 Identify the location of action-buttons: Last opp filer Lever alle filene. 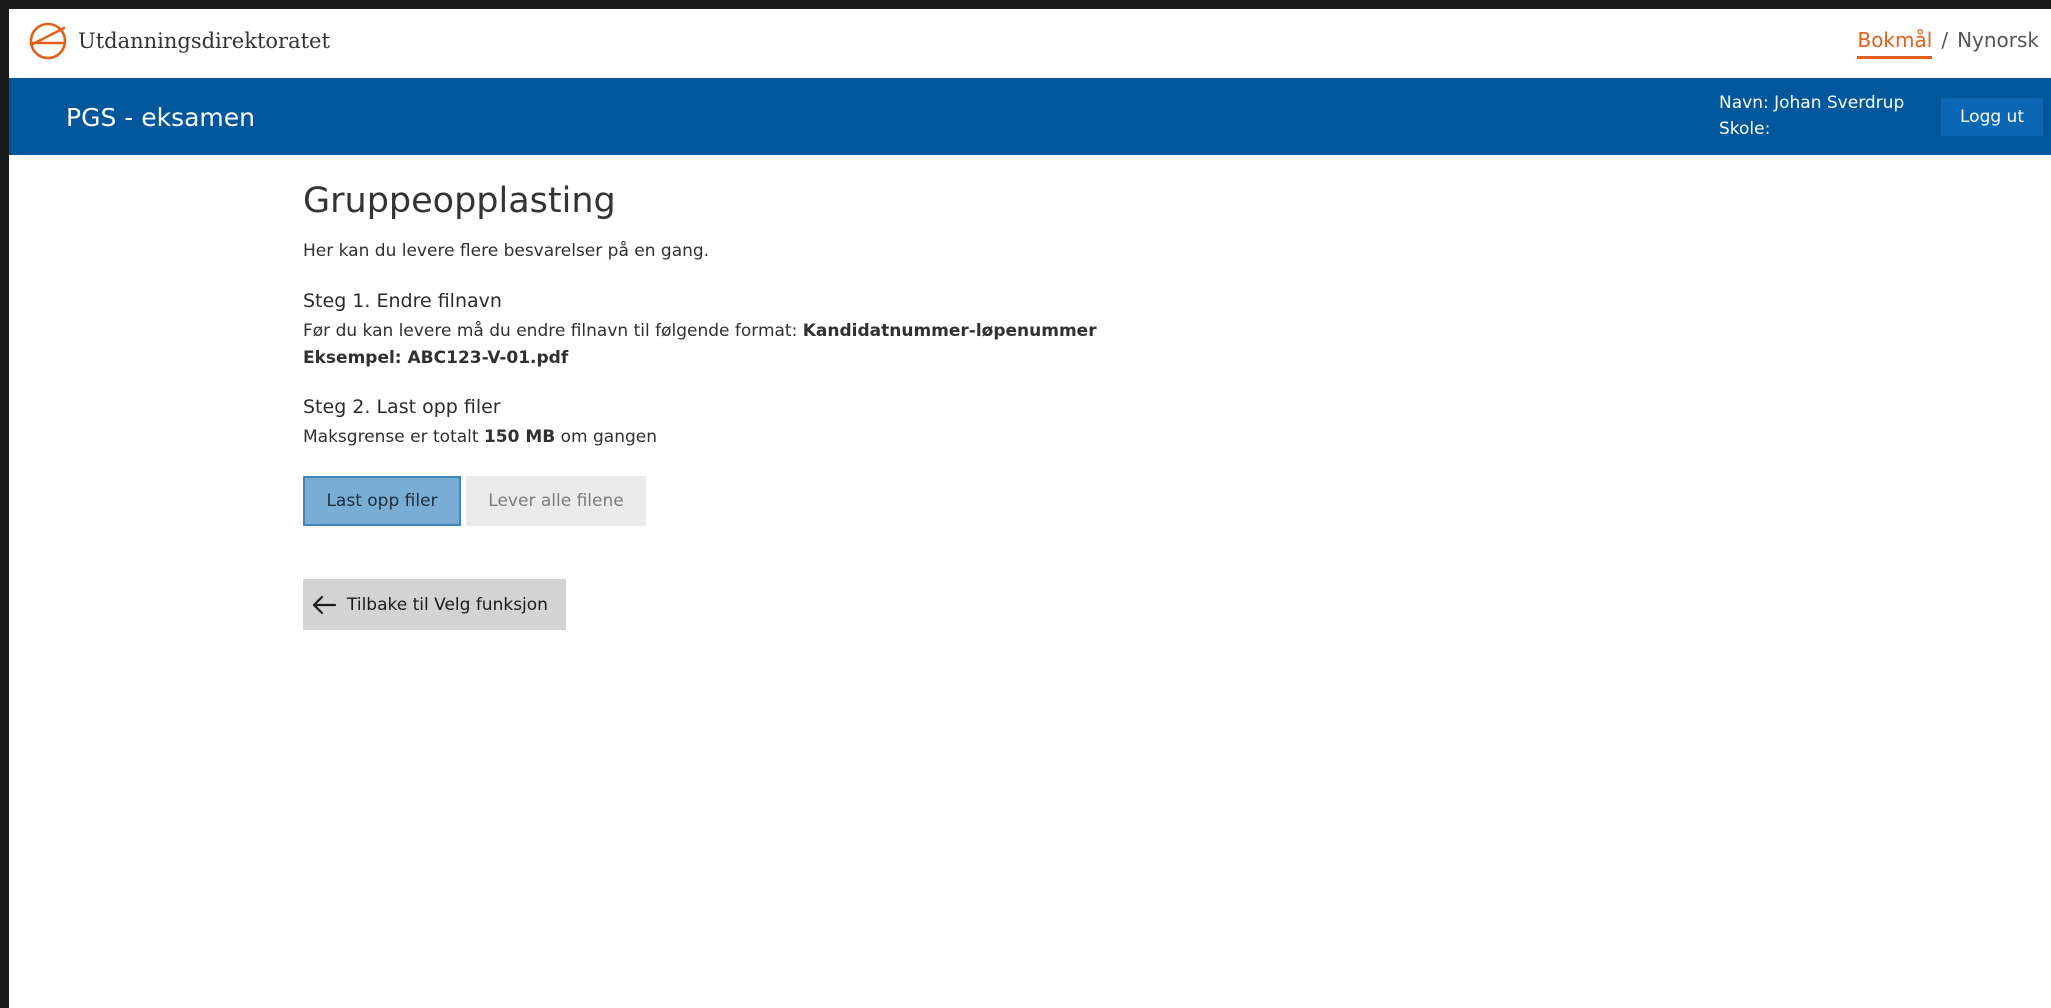
(853, 501).